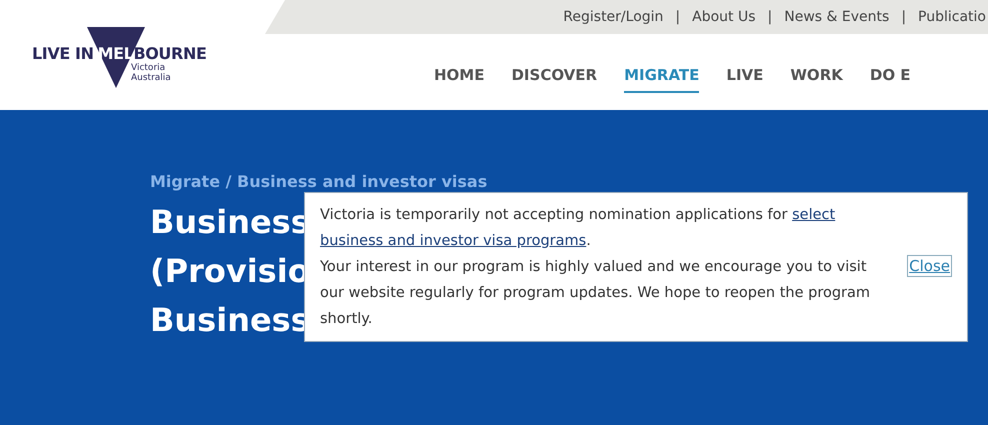 This screenshot has height=425, width=988. What do you see at coordinates (890, 78) in the screenshot?
I see `nav-tab: DO E` at bounding box center [890, 78].